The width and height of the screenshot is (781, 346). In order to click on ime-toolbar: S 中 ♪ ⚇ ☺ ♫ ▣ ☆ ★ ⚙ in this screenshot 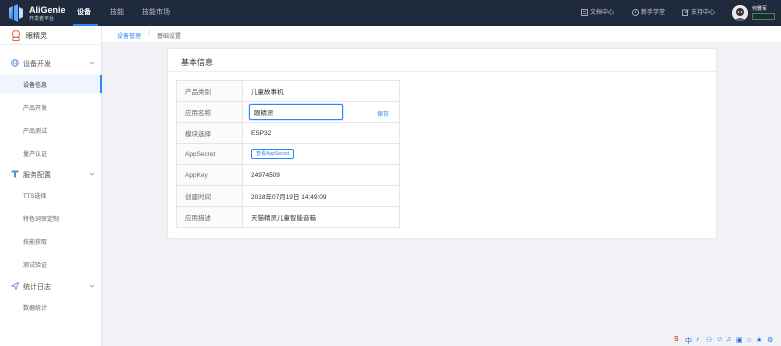, I will do `click(727, 341)`.